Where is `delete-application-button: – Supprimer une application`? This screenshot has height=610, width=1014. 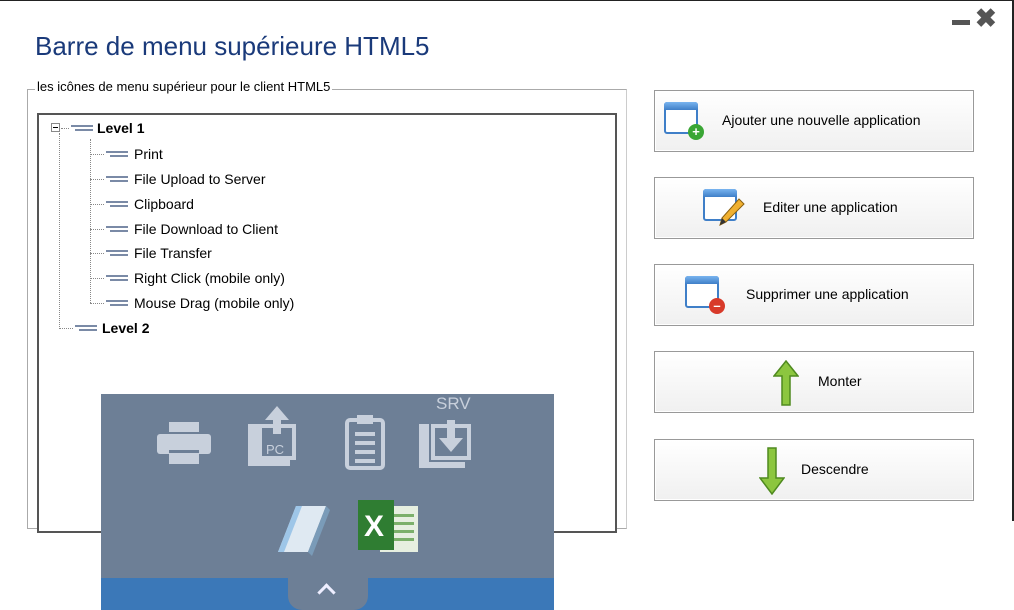 delete-application-button: – Supprimer une application is located at coordinates (814, 295).